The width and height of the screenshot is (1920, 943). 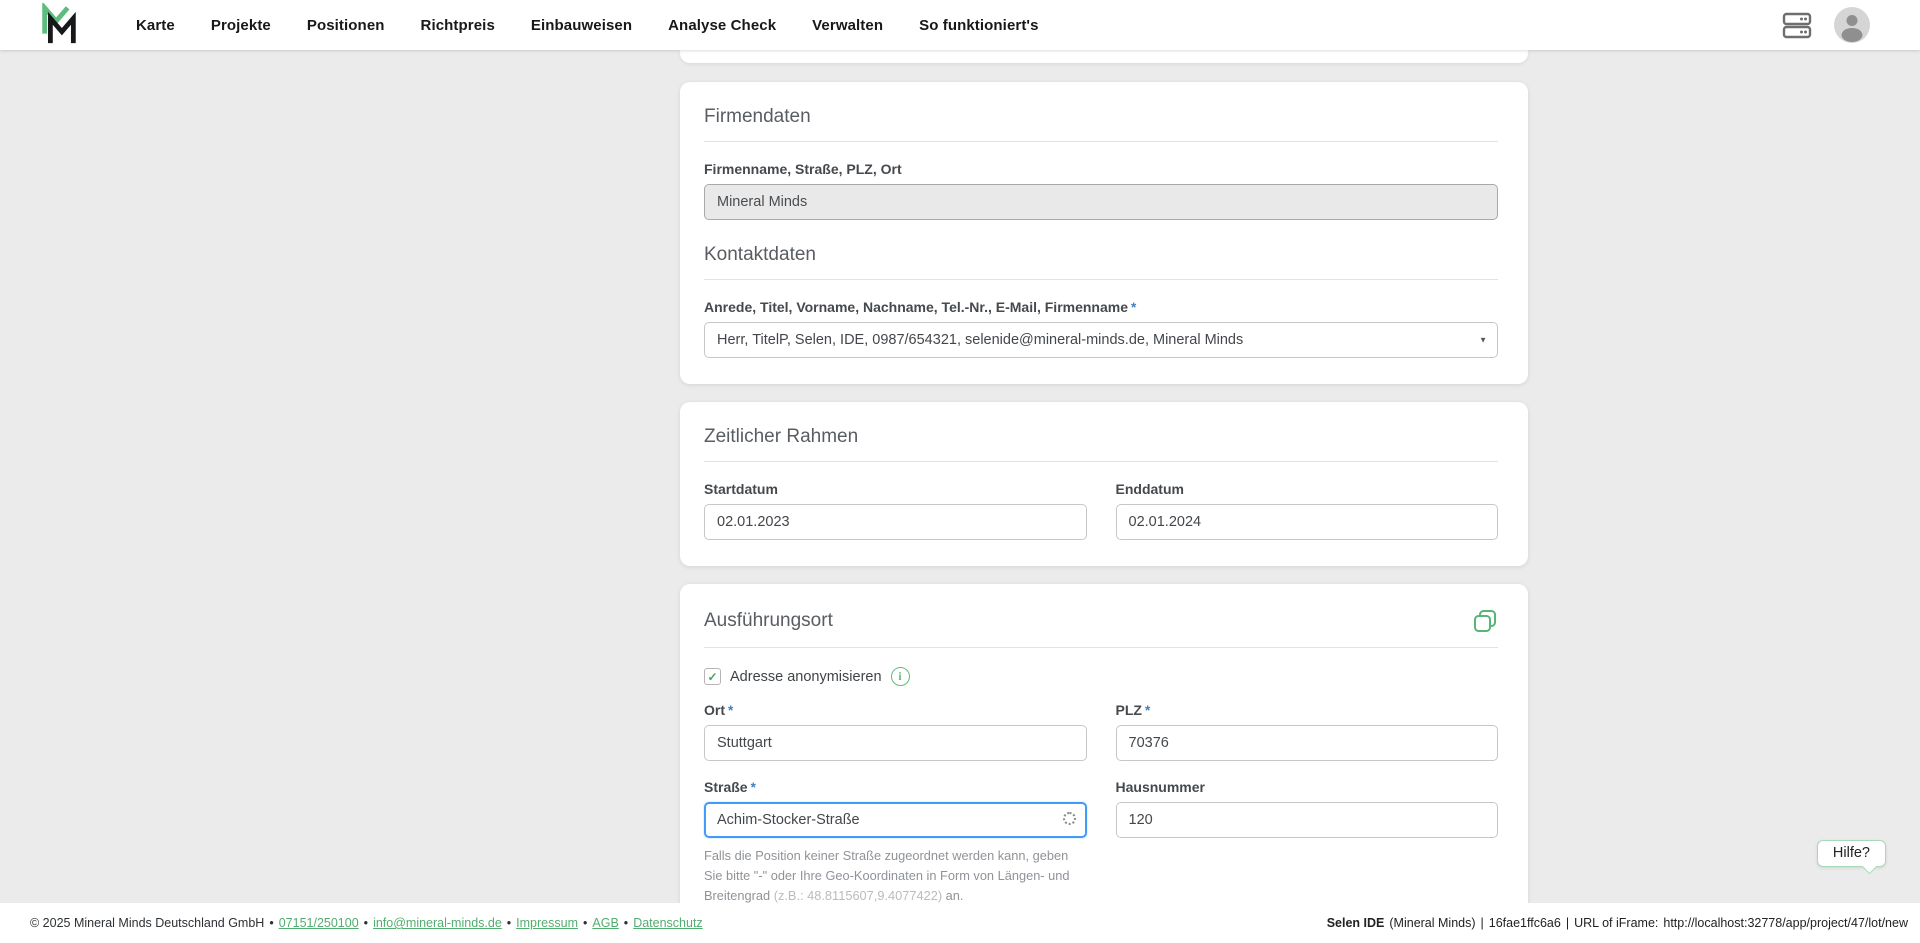 I want to click on anonymize-label: Adresse anonymisieren, so click(x=806, y=677).